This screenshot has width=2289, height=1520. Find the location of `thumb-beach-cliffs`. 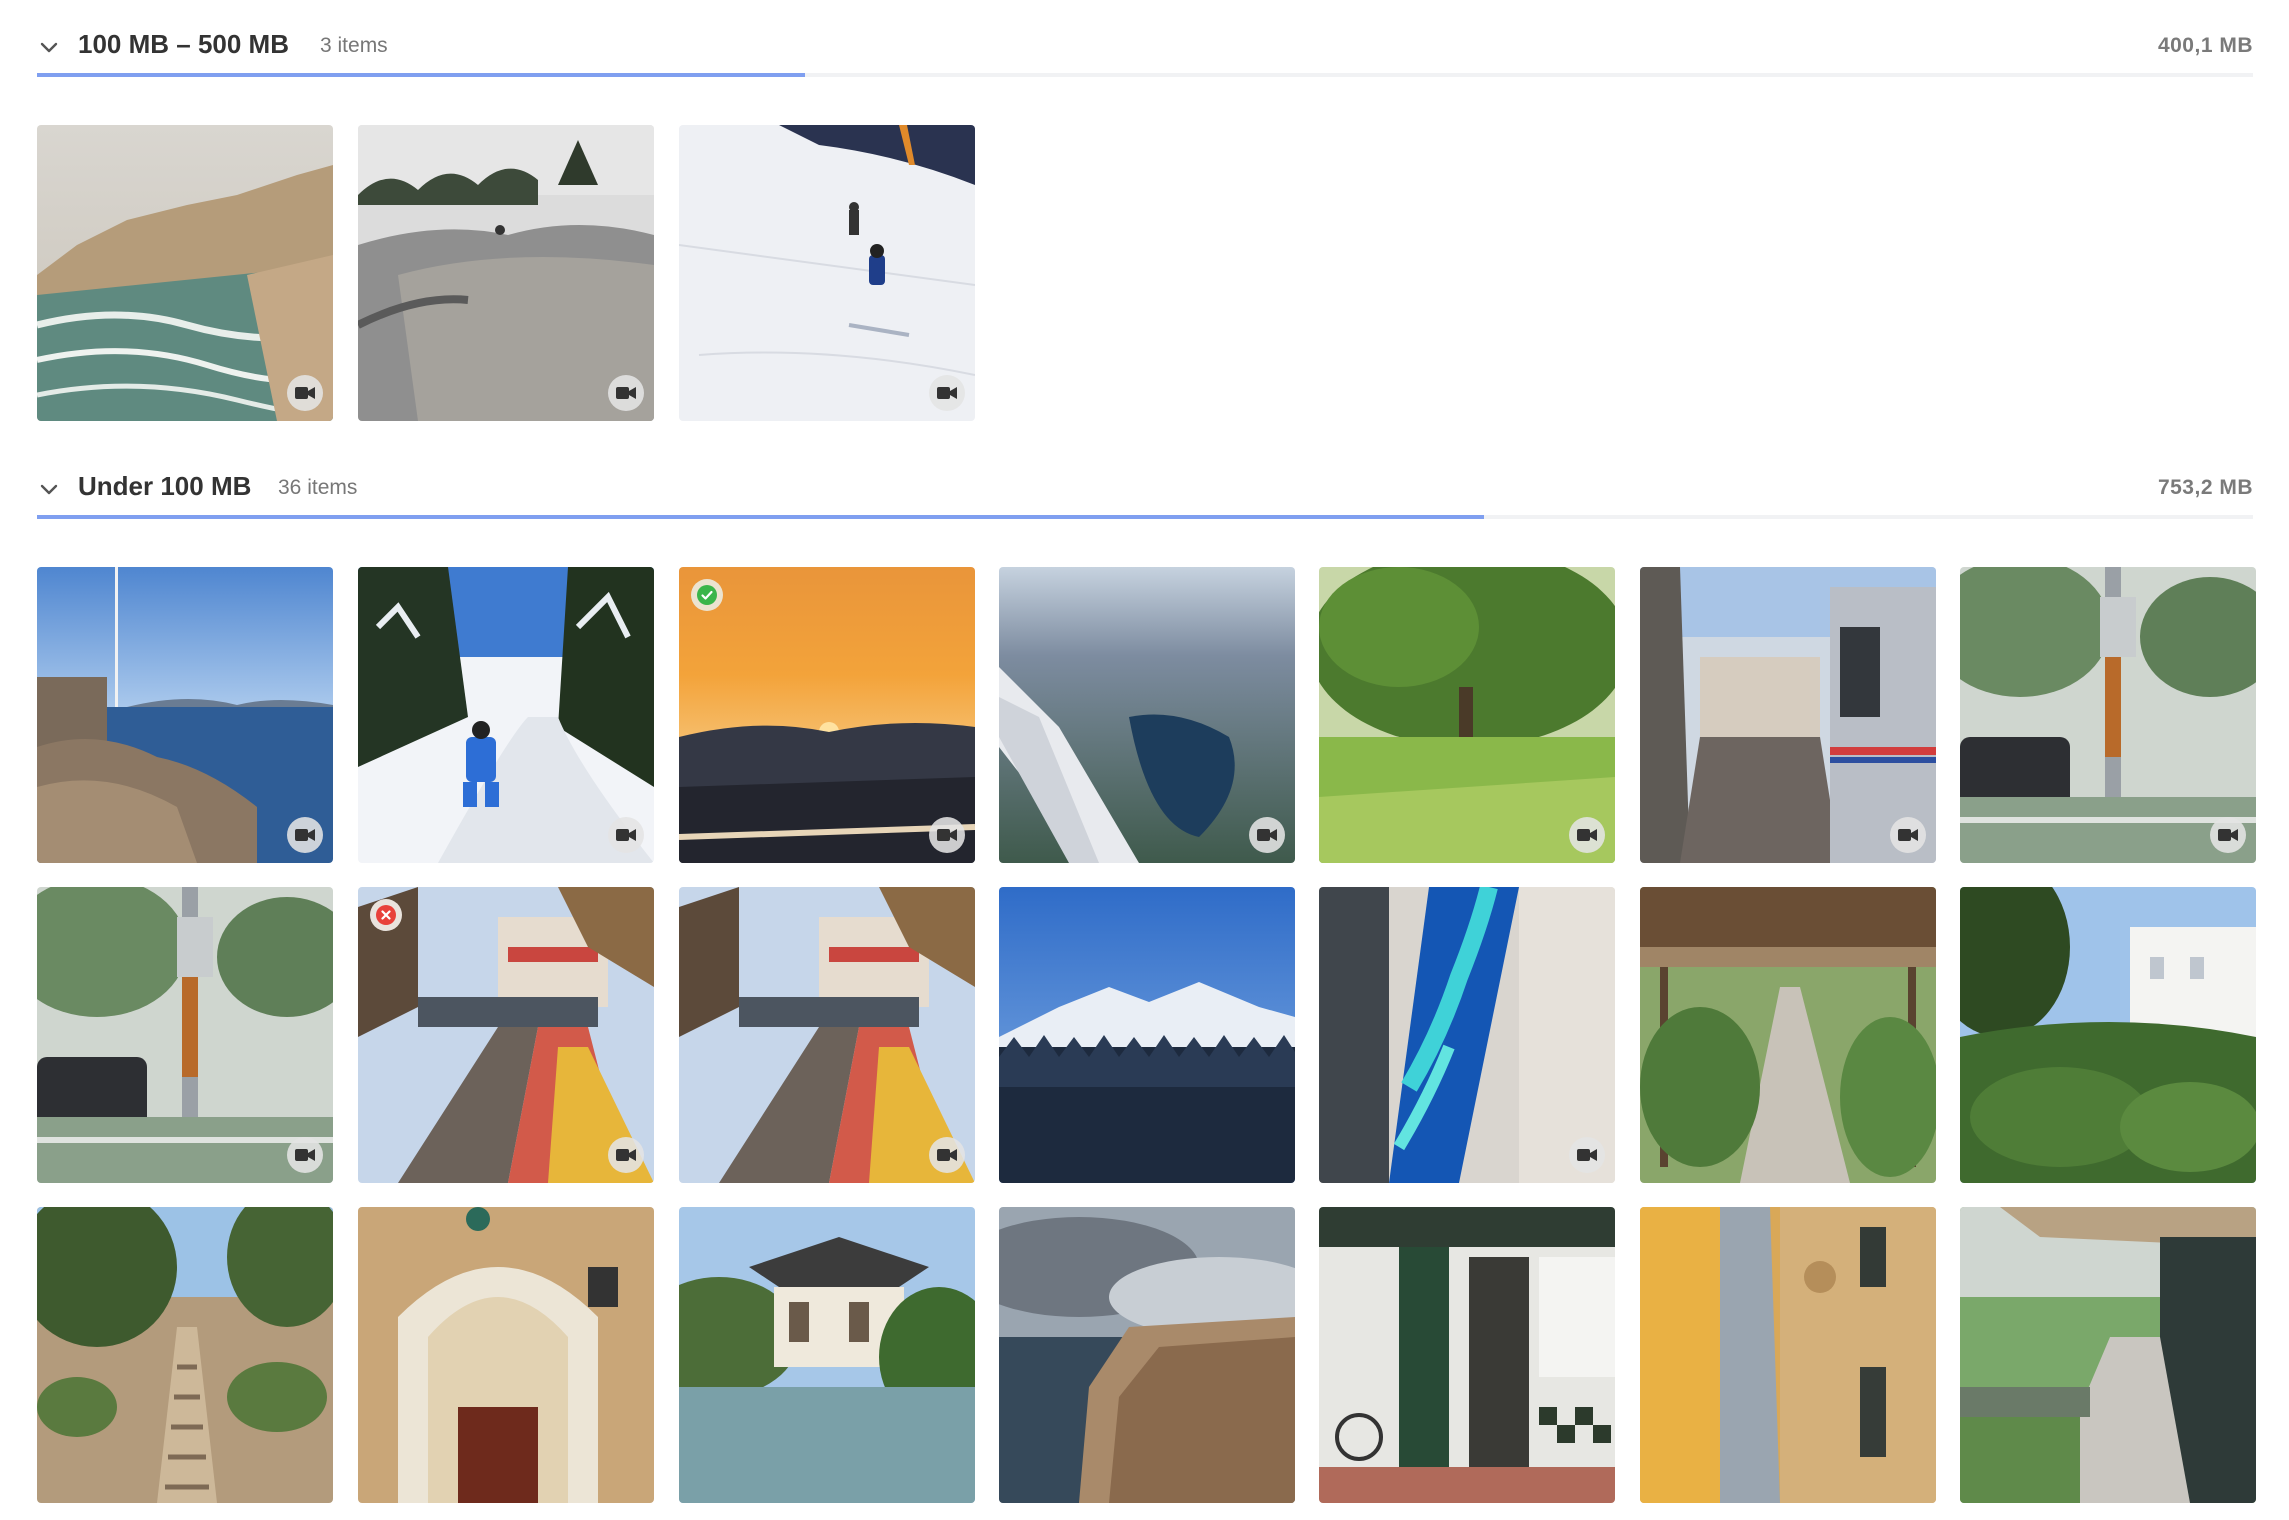

thumb-beach-cliffs is located at coordinates (185, 273).